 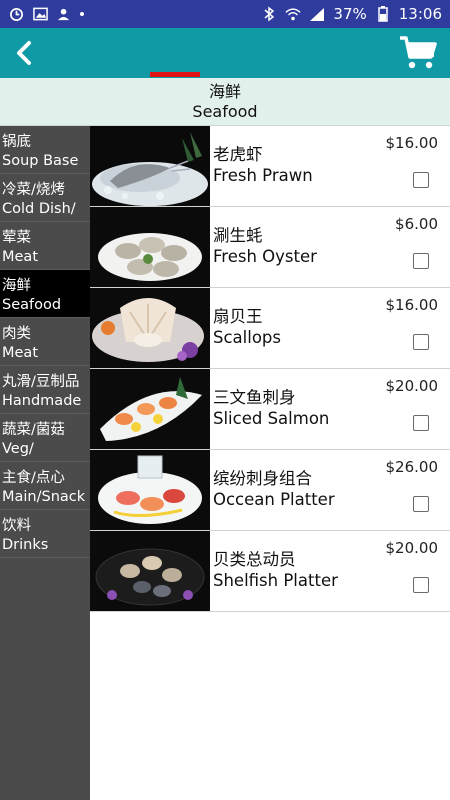 I want to click on sidebar-item-label-en: Drinks, so click(x=25, y=545).